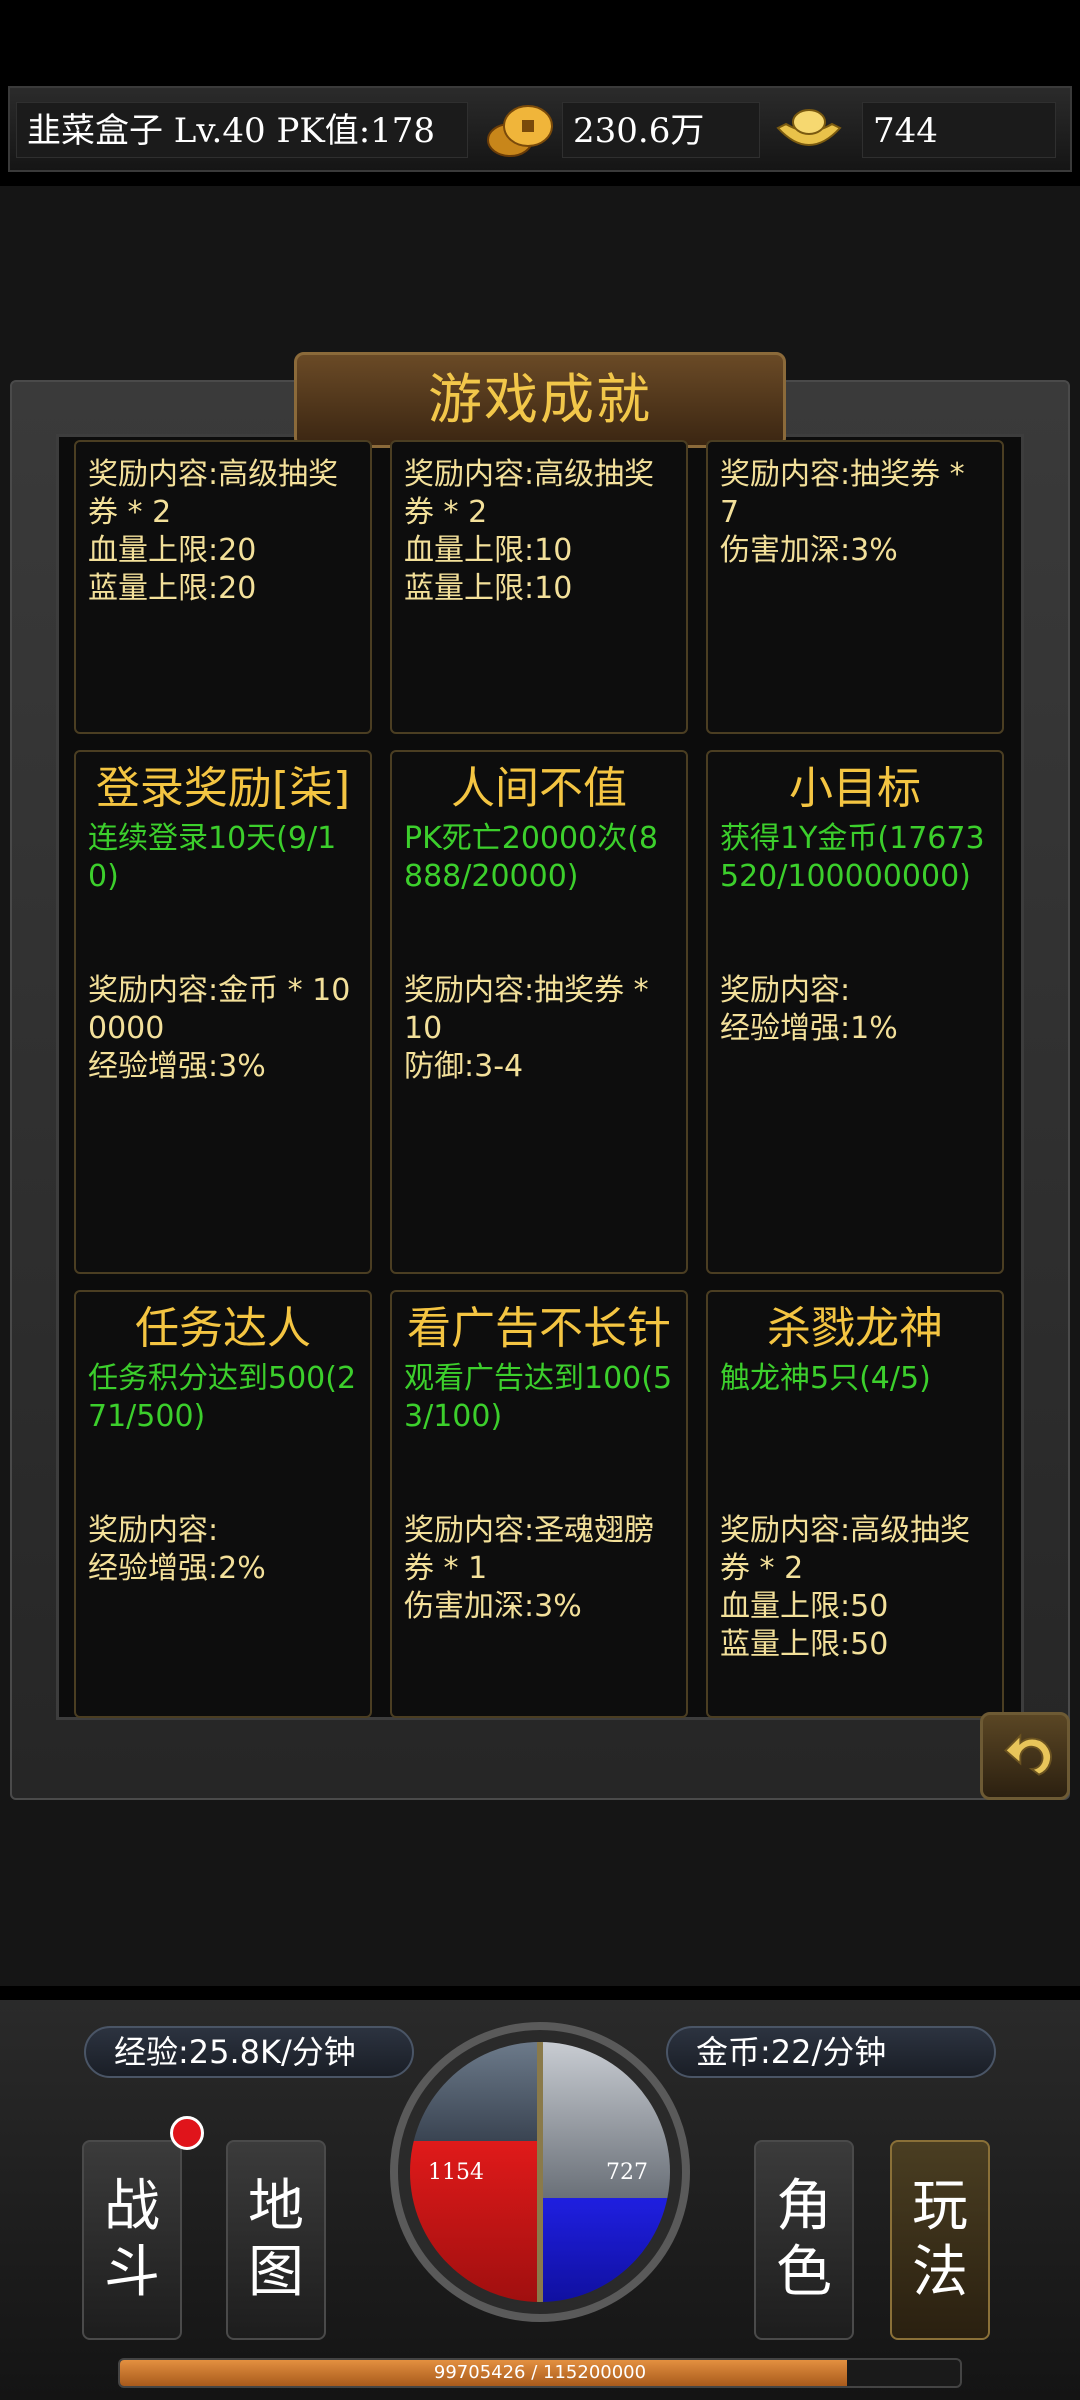  I want to click on back-button, so click(1025, 1756).